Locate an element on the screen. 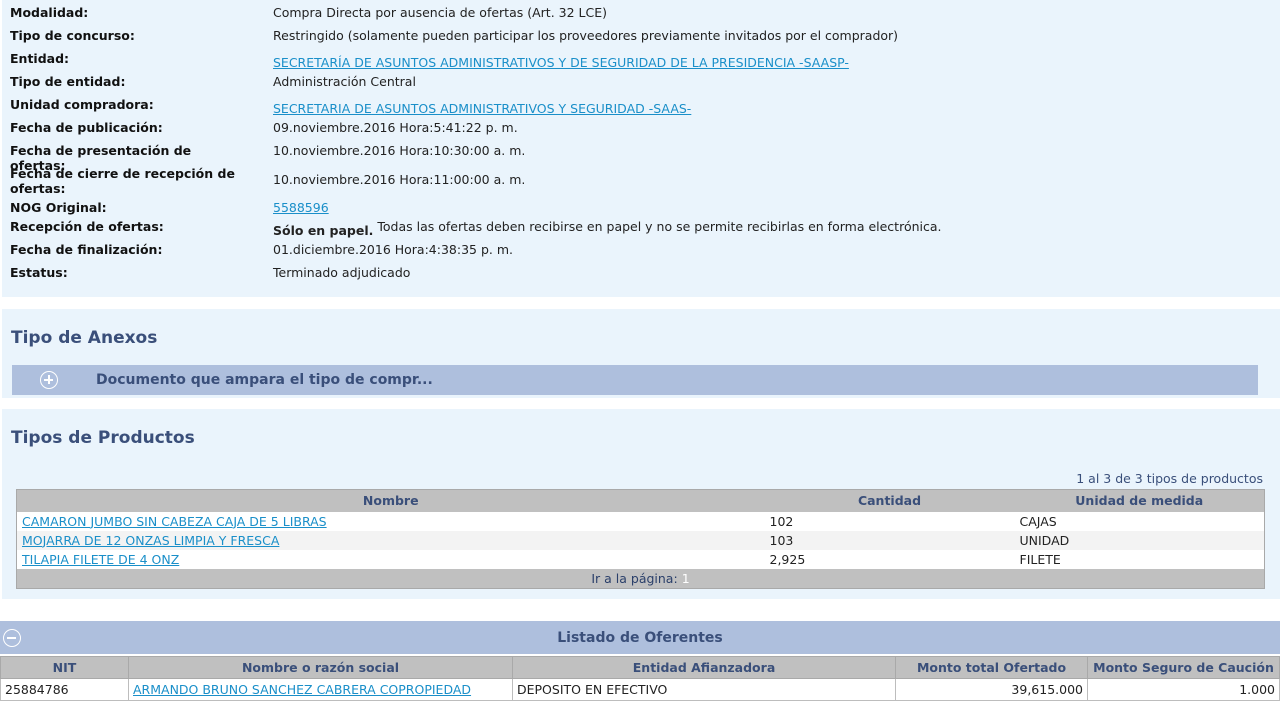  productos-title: Tipos de Productos is located at coordinates (103, 438).